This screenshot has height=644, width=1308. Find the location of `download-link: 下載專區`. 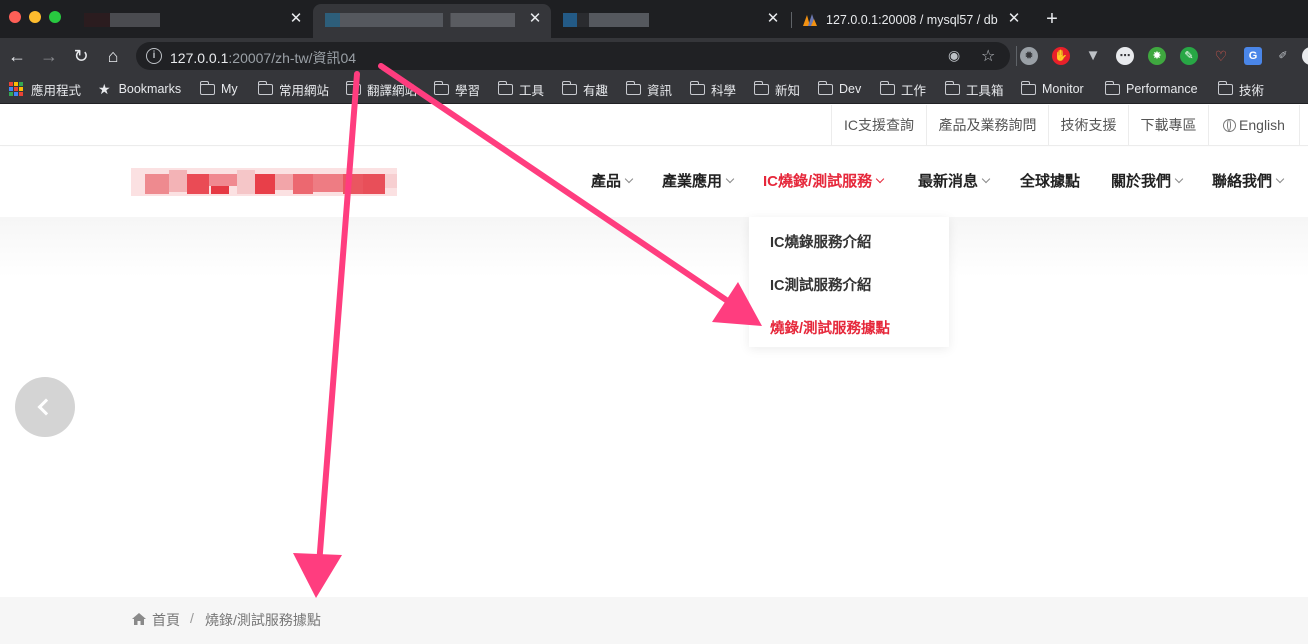

download-link: 下載專區 is located at coordinates (1168, 125).